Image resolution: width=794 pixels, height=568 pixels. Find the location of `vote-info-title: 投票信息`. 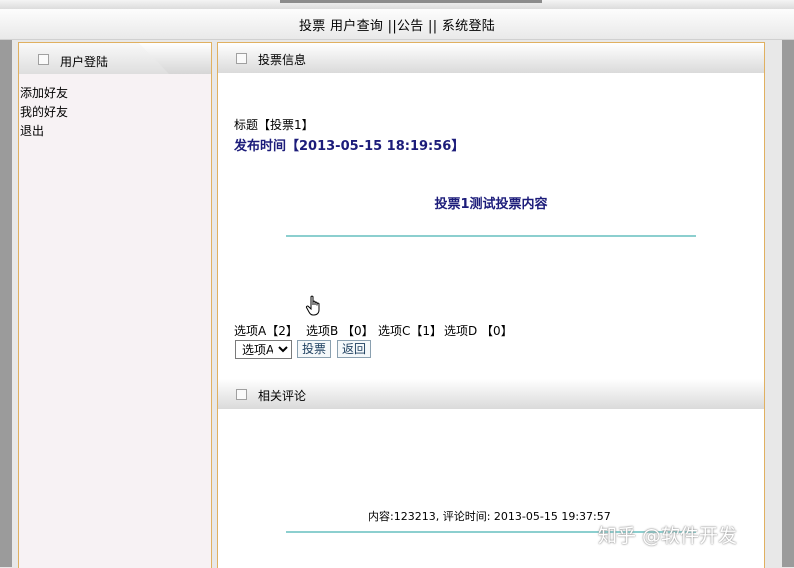

vote-info-title: 投票信息 is located at coordinates (282, 60).